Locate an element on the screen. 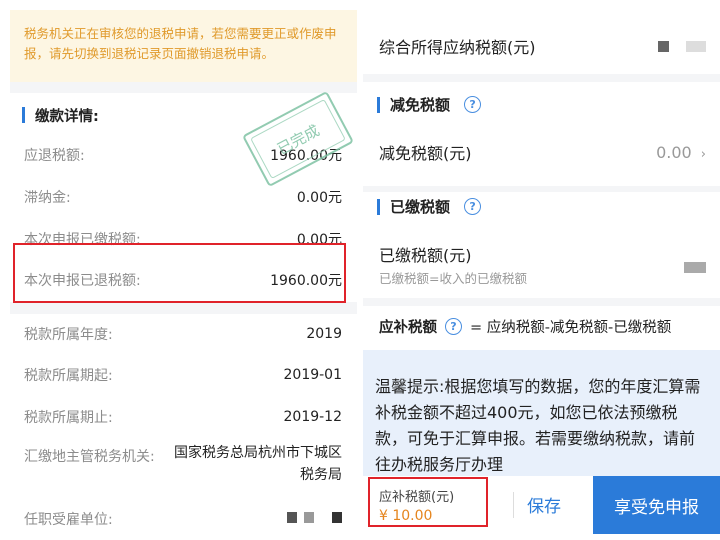 The image size is (720, 540). paid-header: 已缴税额 ? is located at coordinates (429, 206).